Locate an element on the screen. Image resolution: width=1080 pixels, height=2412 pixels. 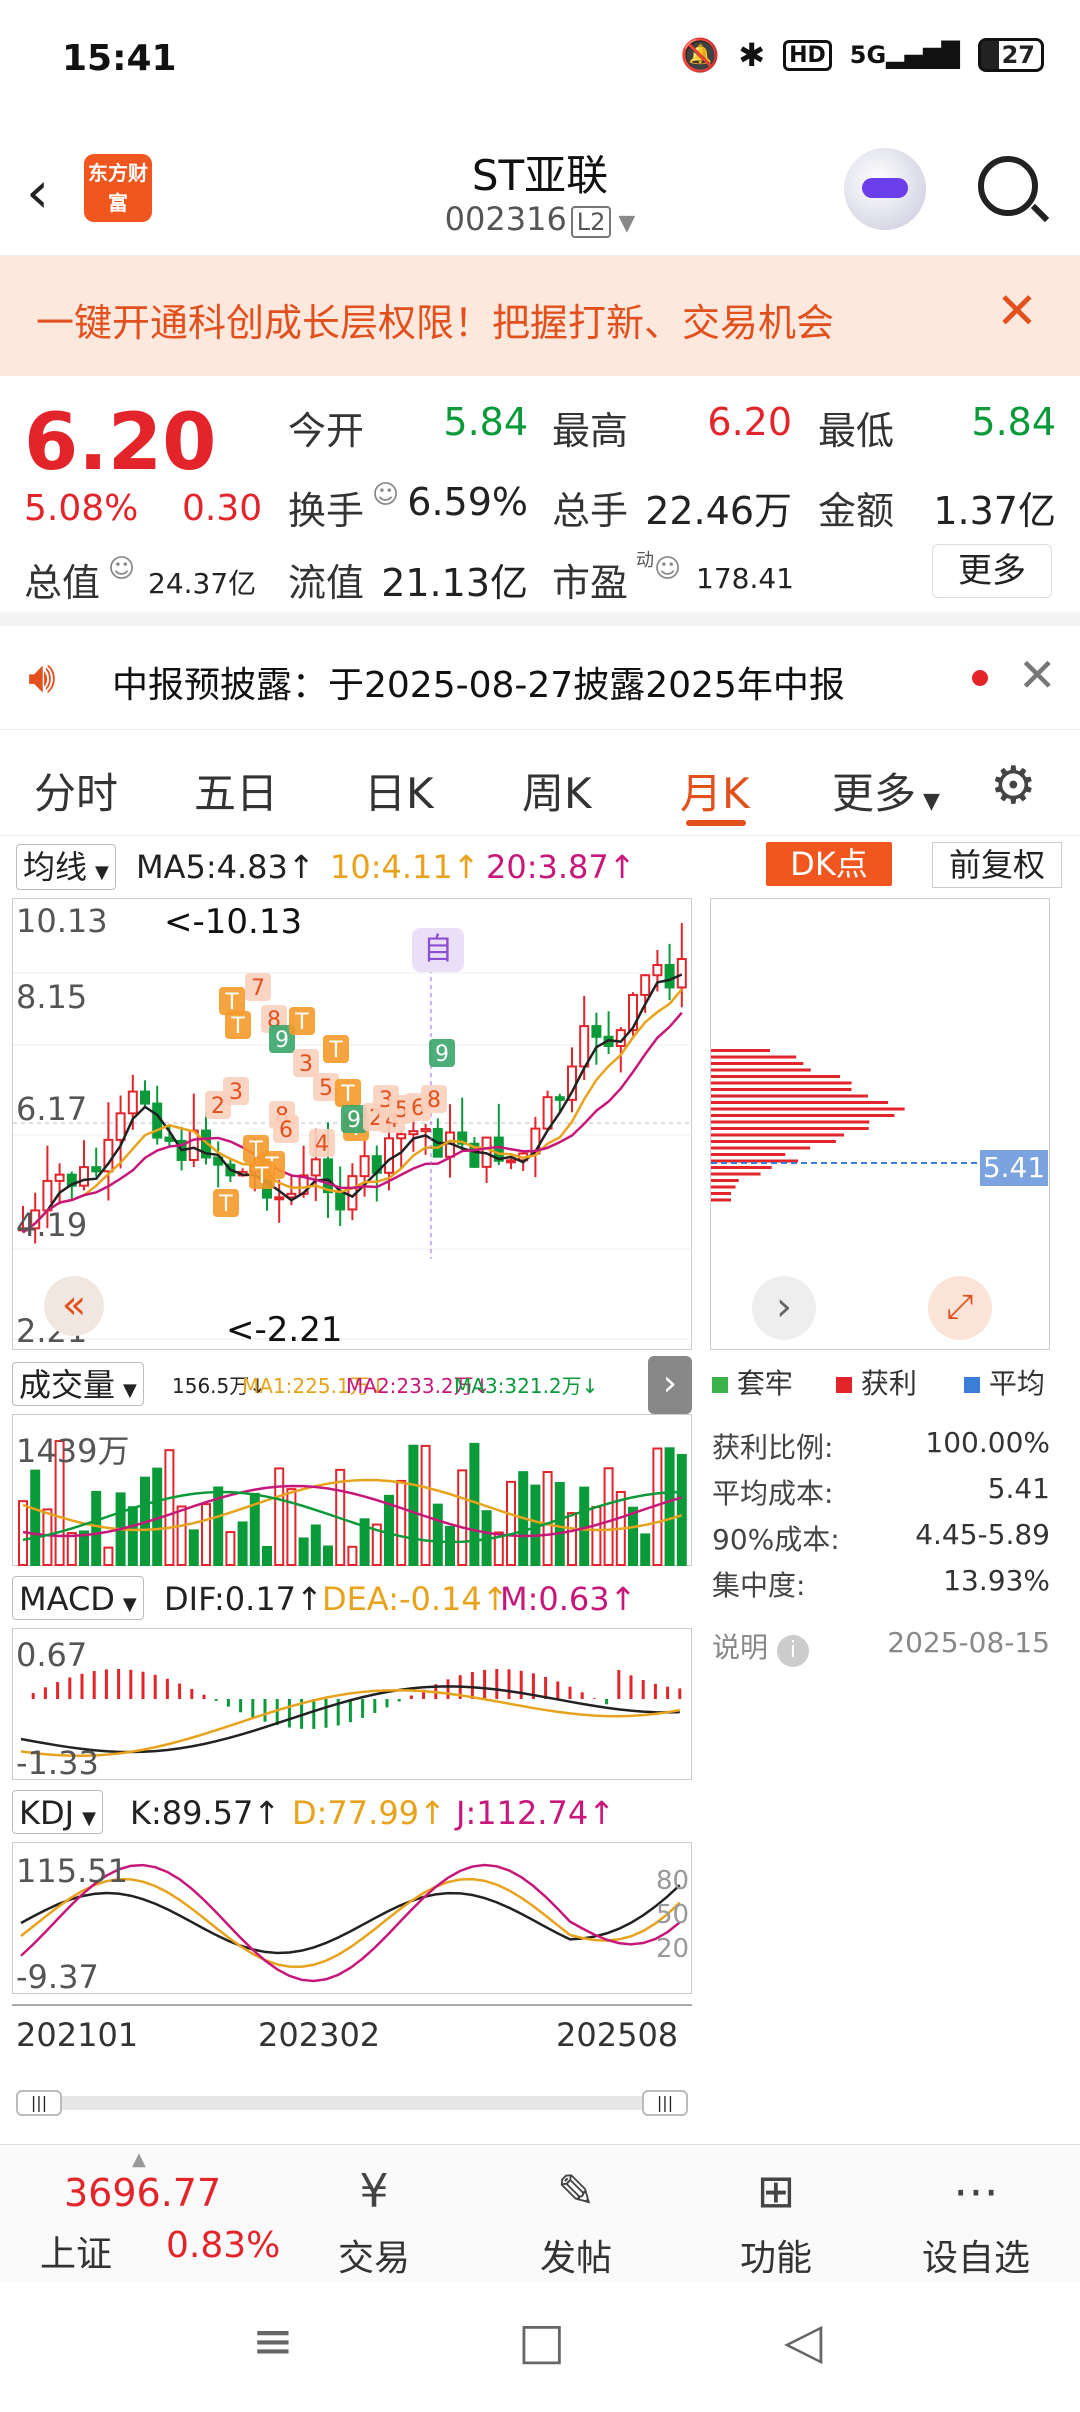
battery-icon: 27 is located at coordinates (1011, 55).